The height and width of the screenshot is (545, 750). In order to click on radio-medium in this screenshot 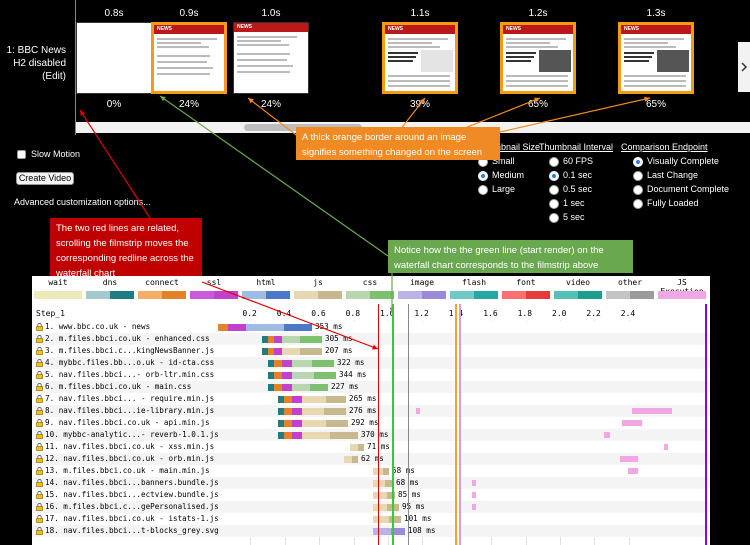, I will do `click(483, 176)`.